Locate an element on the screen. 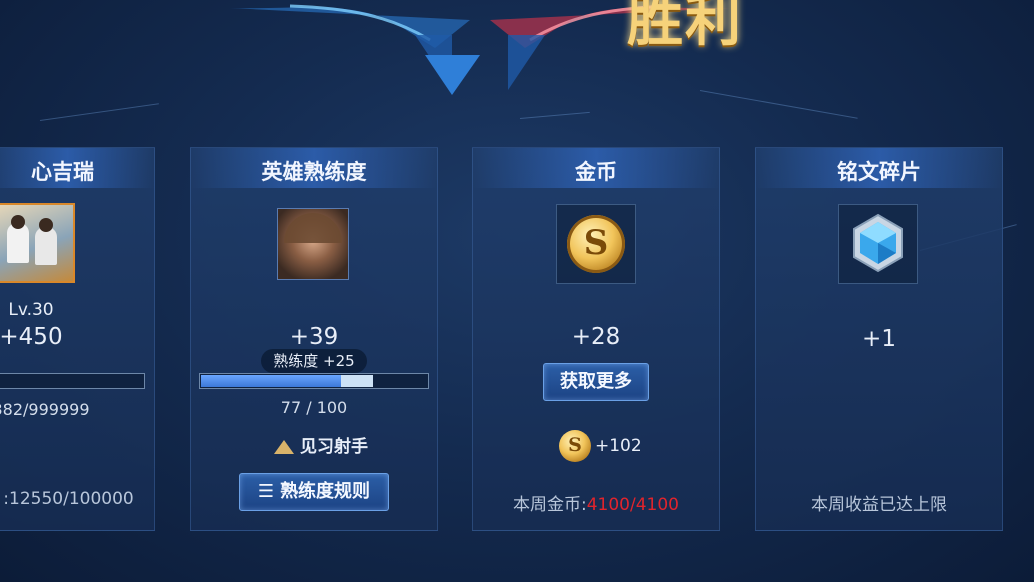 The width and height of the screenshot is (1034, 582). crystal-icon is located at coordinates (878, 243).